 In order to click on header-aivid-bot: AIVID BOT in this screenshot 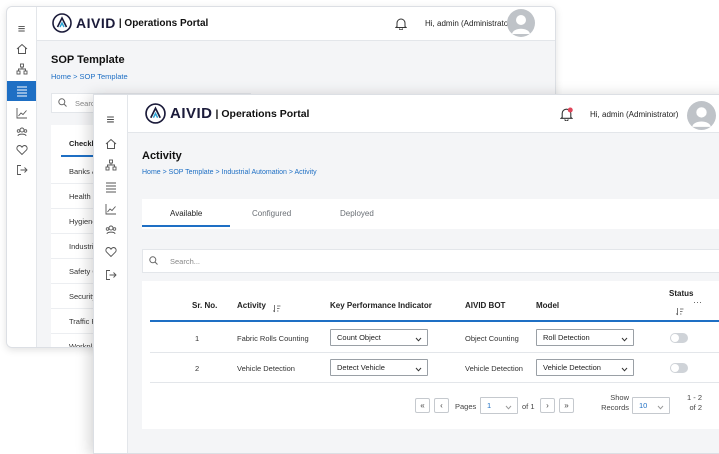, I will do `click(485, 305)`.